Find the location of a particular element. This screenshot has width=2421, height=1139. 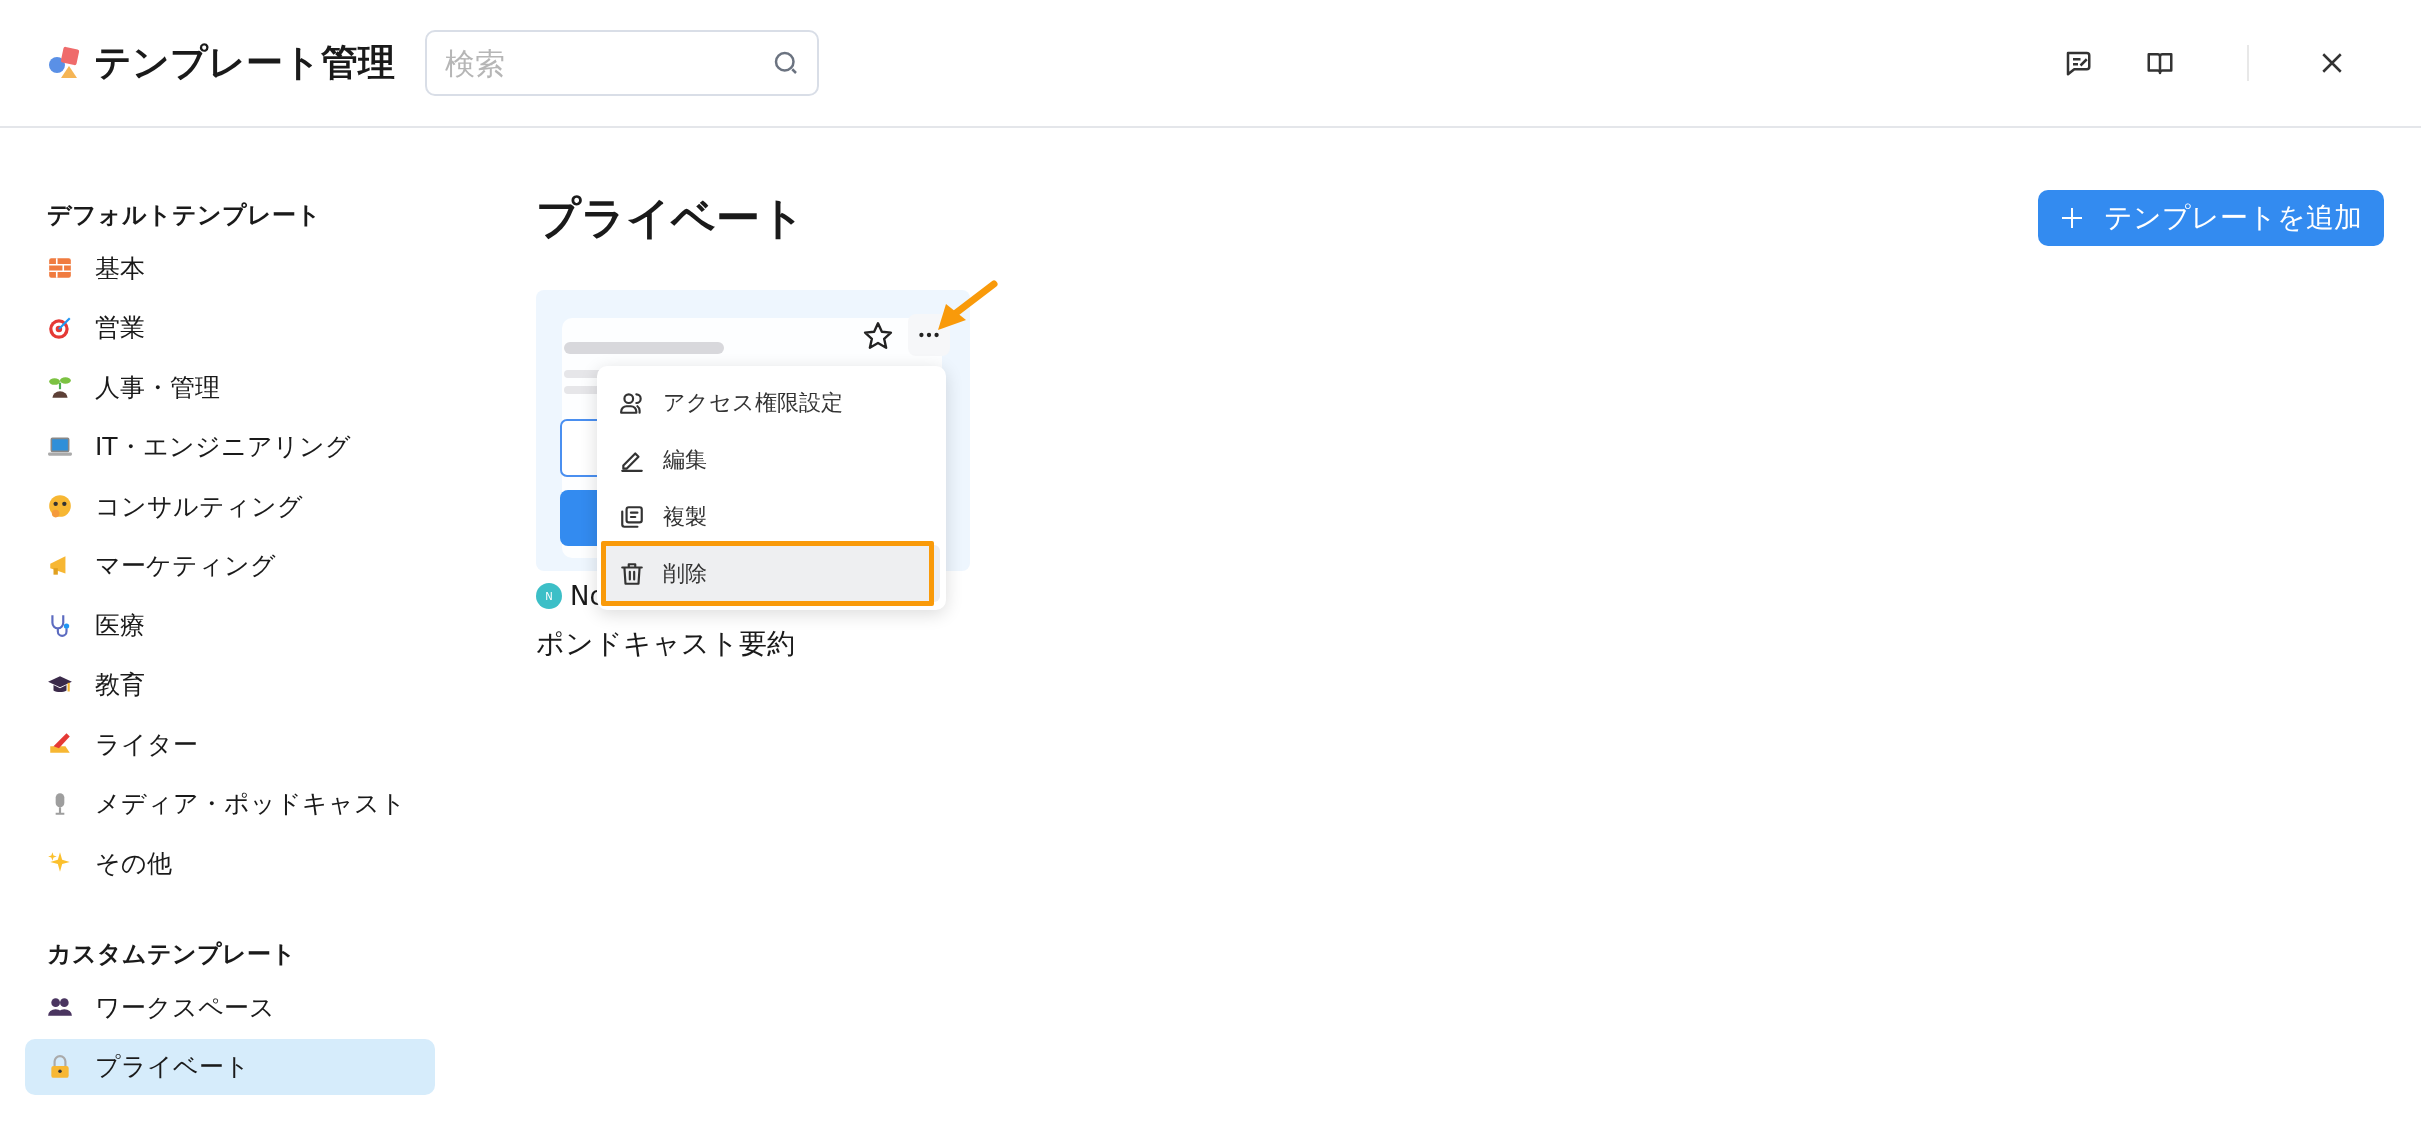

sidebar-item: ワークスペース is located at coordinates (230, 1007).